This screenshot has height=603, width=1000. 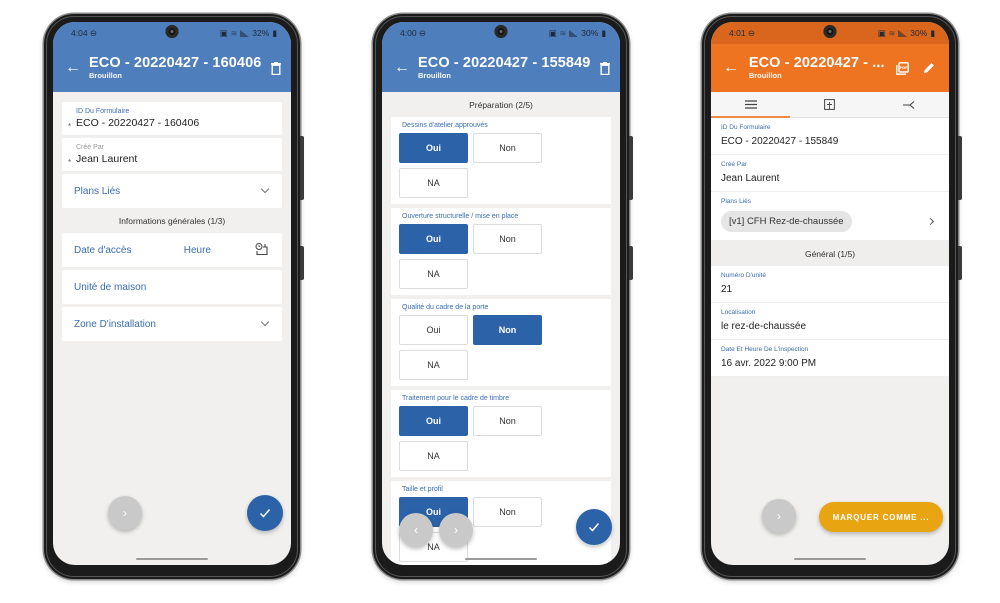 I want to click on linked-plans-field: Plans Liés [v1] CFH Rez-de-chaussée, so click(x=830, y=216).